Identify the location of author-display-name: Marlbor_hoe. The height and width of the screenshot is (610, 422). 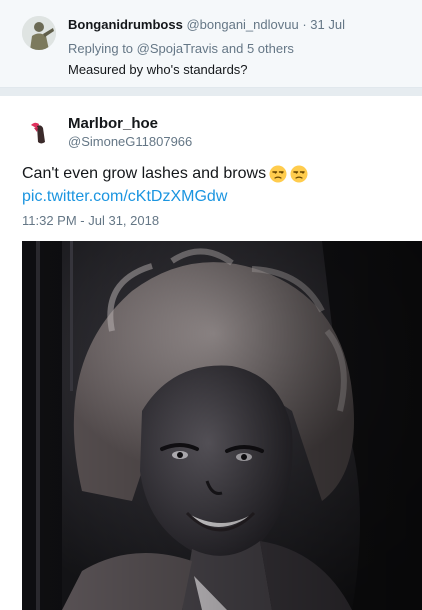
(113, 123).